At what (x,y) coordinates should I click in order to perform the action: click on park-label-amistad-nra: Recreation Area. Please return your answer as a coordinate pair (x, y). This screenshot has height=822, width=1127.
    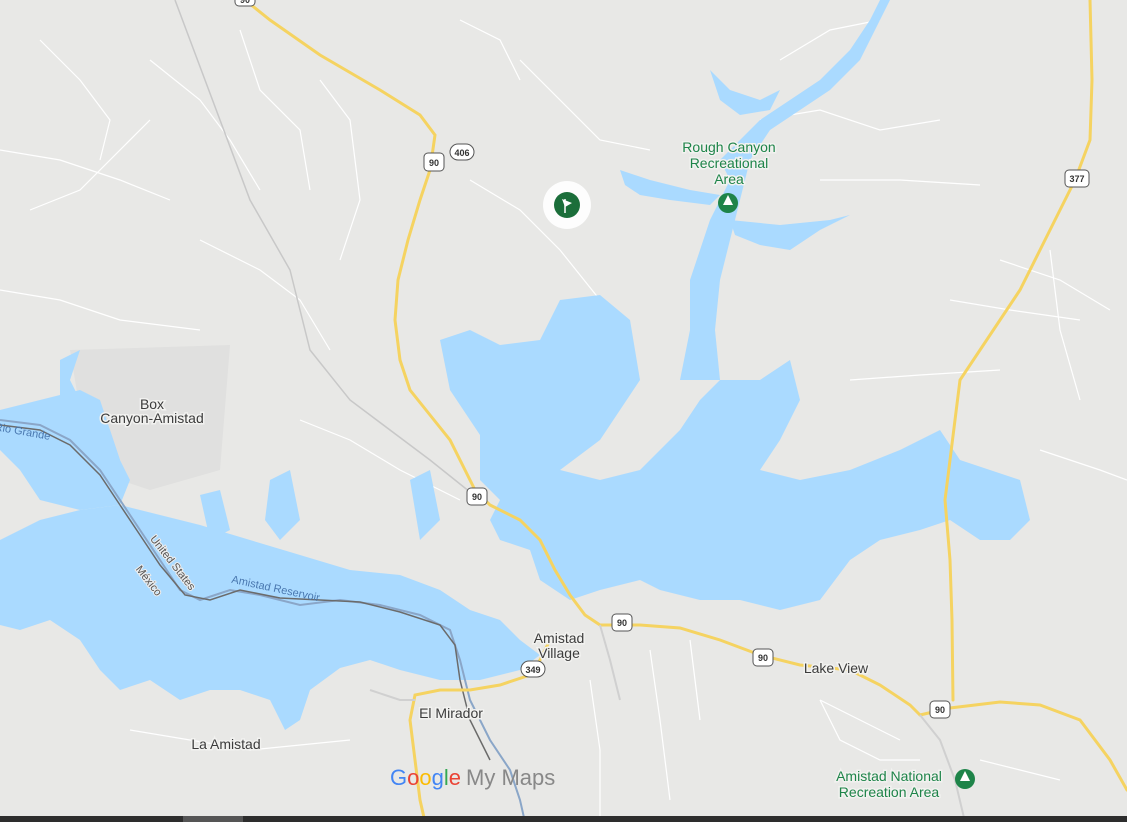
    Looking at the image, I should click on (889, 792).